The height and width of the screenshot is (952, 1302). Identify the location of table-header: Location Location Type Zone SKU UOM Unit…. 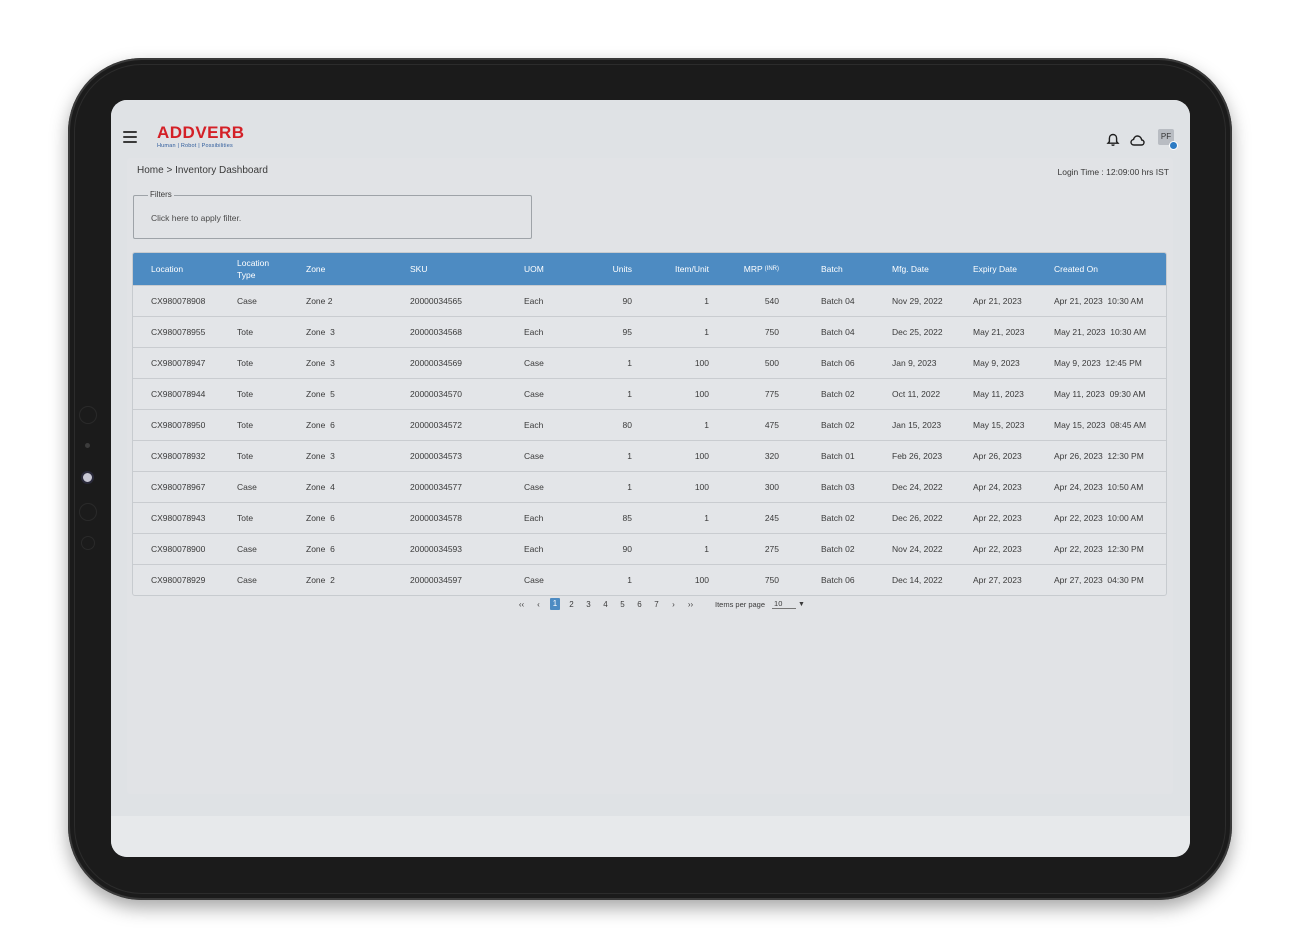
(649, 269).